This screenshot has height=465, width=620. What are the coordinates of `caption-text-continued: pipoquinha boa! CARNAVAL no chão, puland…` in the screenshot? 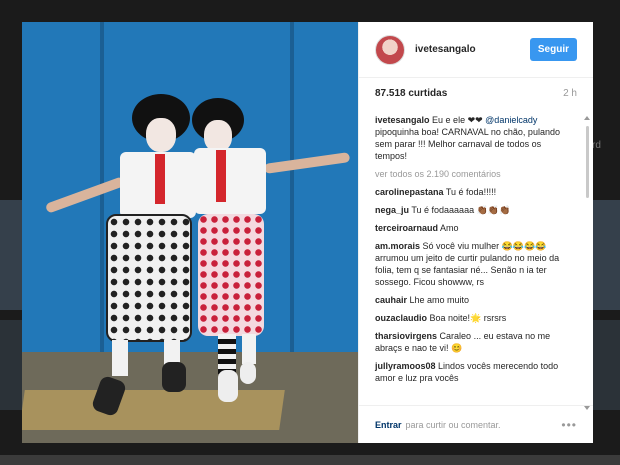 It's located at (467, 144).